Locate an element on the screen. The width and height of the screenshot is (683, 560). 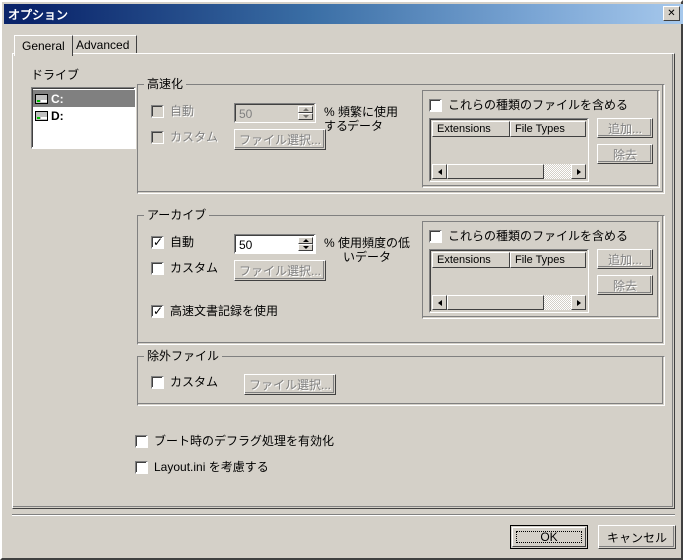
tab-advanced-label: Advanced is located at coordinates (103, 45).